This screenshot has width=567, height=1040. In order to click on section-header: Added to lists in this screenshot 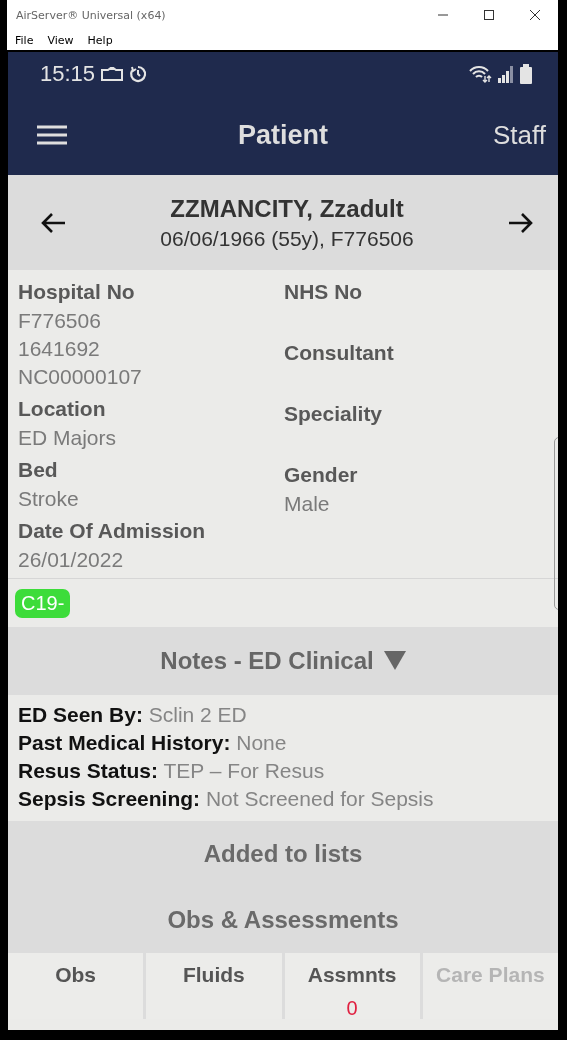, I will do `click(283, 854)`.